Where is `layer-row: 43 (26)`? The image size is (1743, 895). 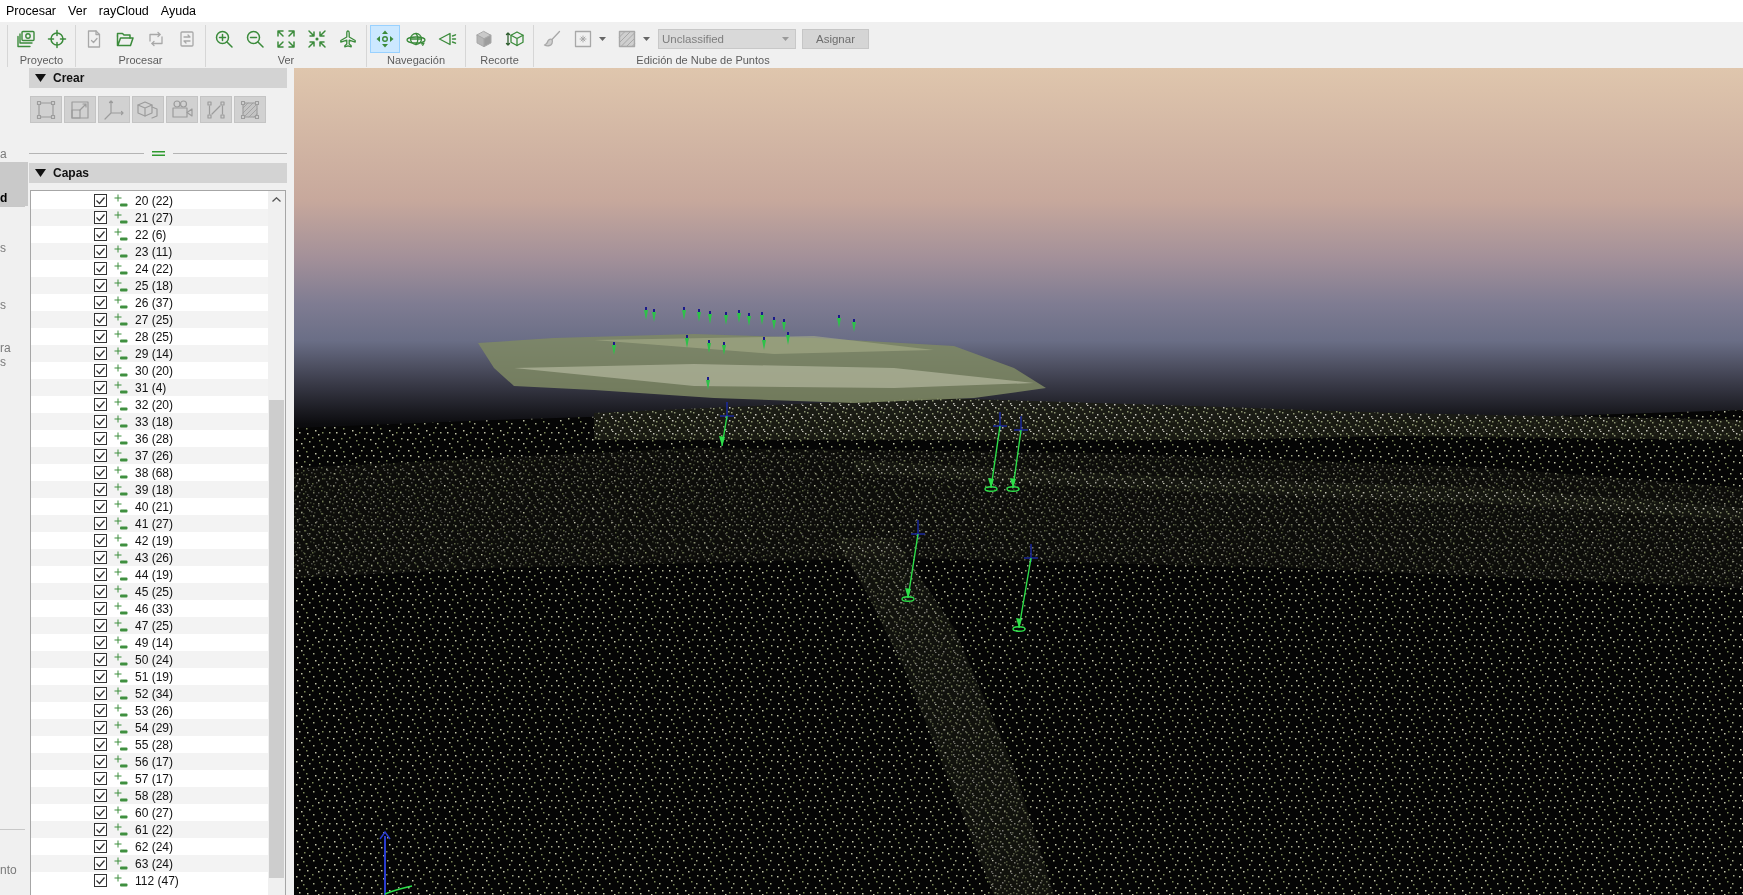
layer-row: 43 (26) is located at coordinates (149, 557).